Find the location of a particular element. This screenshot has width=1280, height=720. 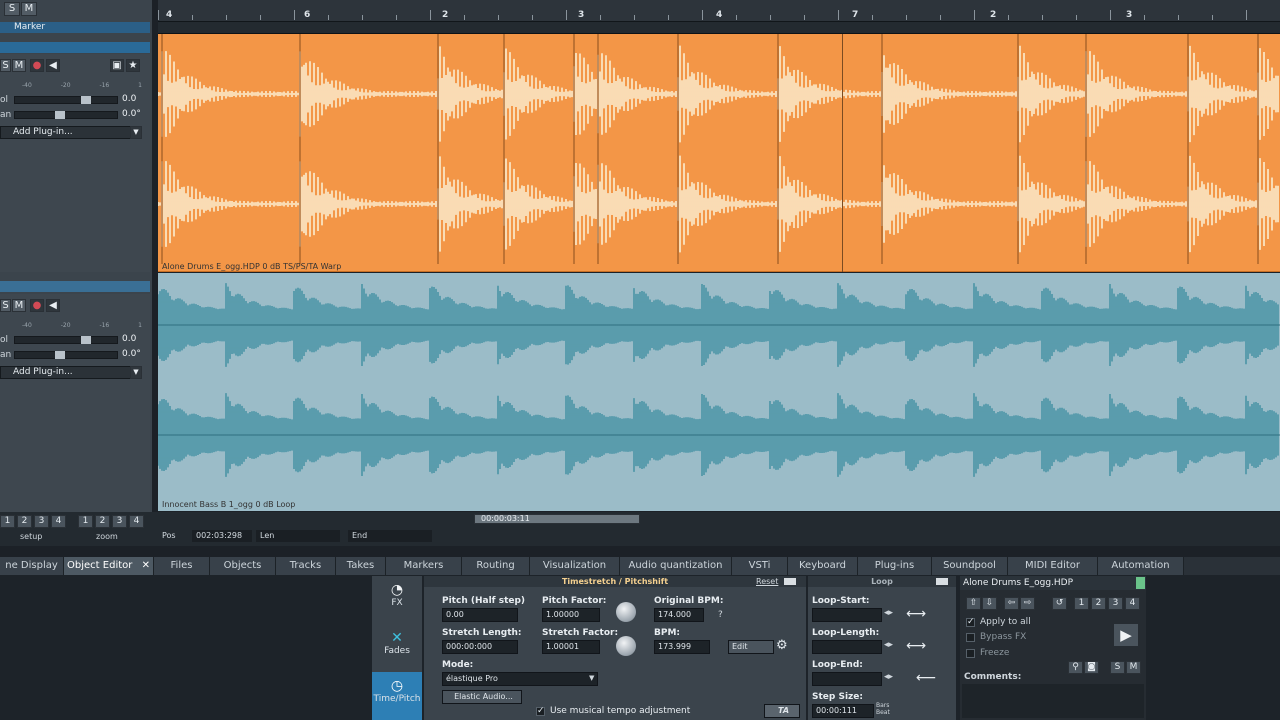

loop-start-input is located at coordinates (847, 615).